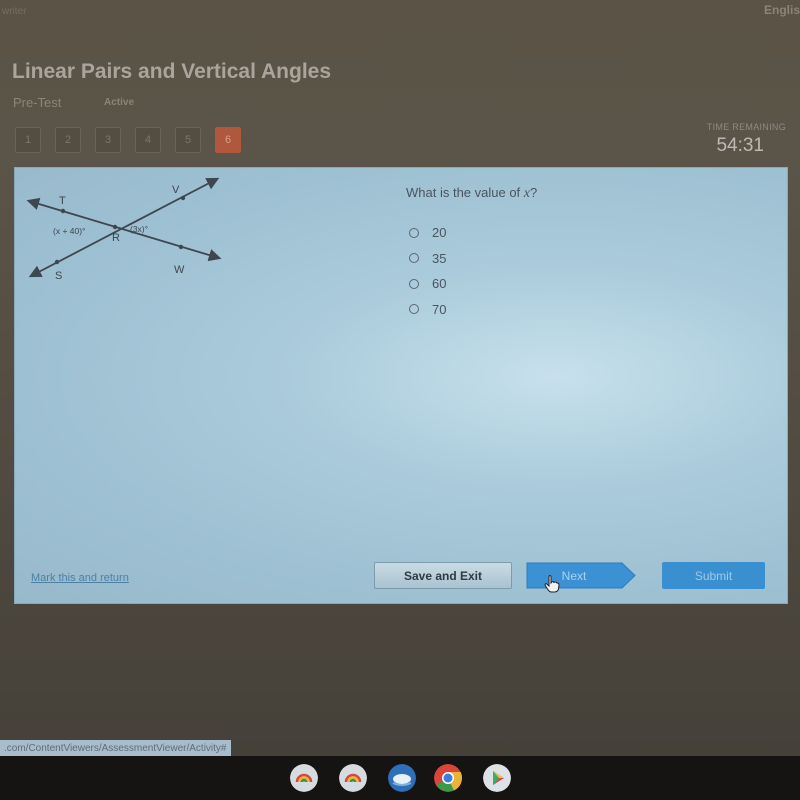 Image resolution: width=800 pixels, height=800 pixels. Describe the element at coordinates (176, 190) in the screenshot. I see `label-v: V` at that location.